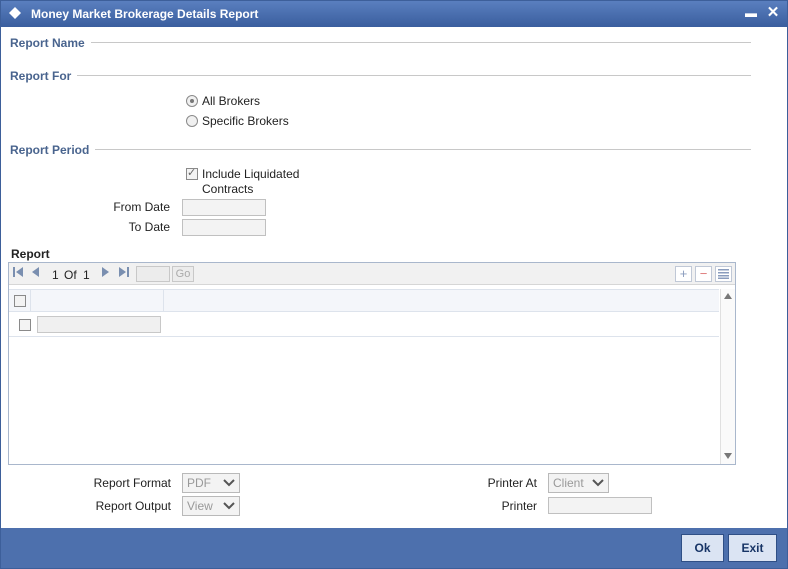  What do you see at coordinates (124, 272) in the screenshot?
I see `last-page-icon` at bounding box center [124, 272].